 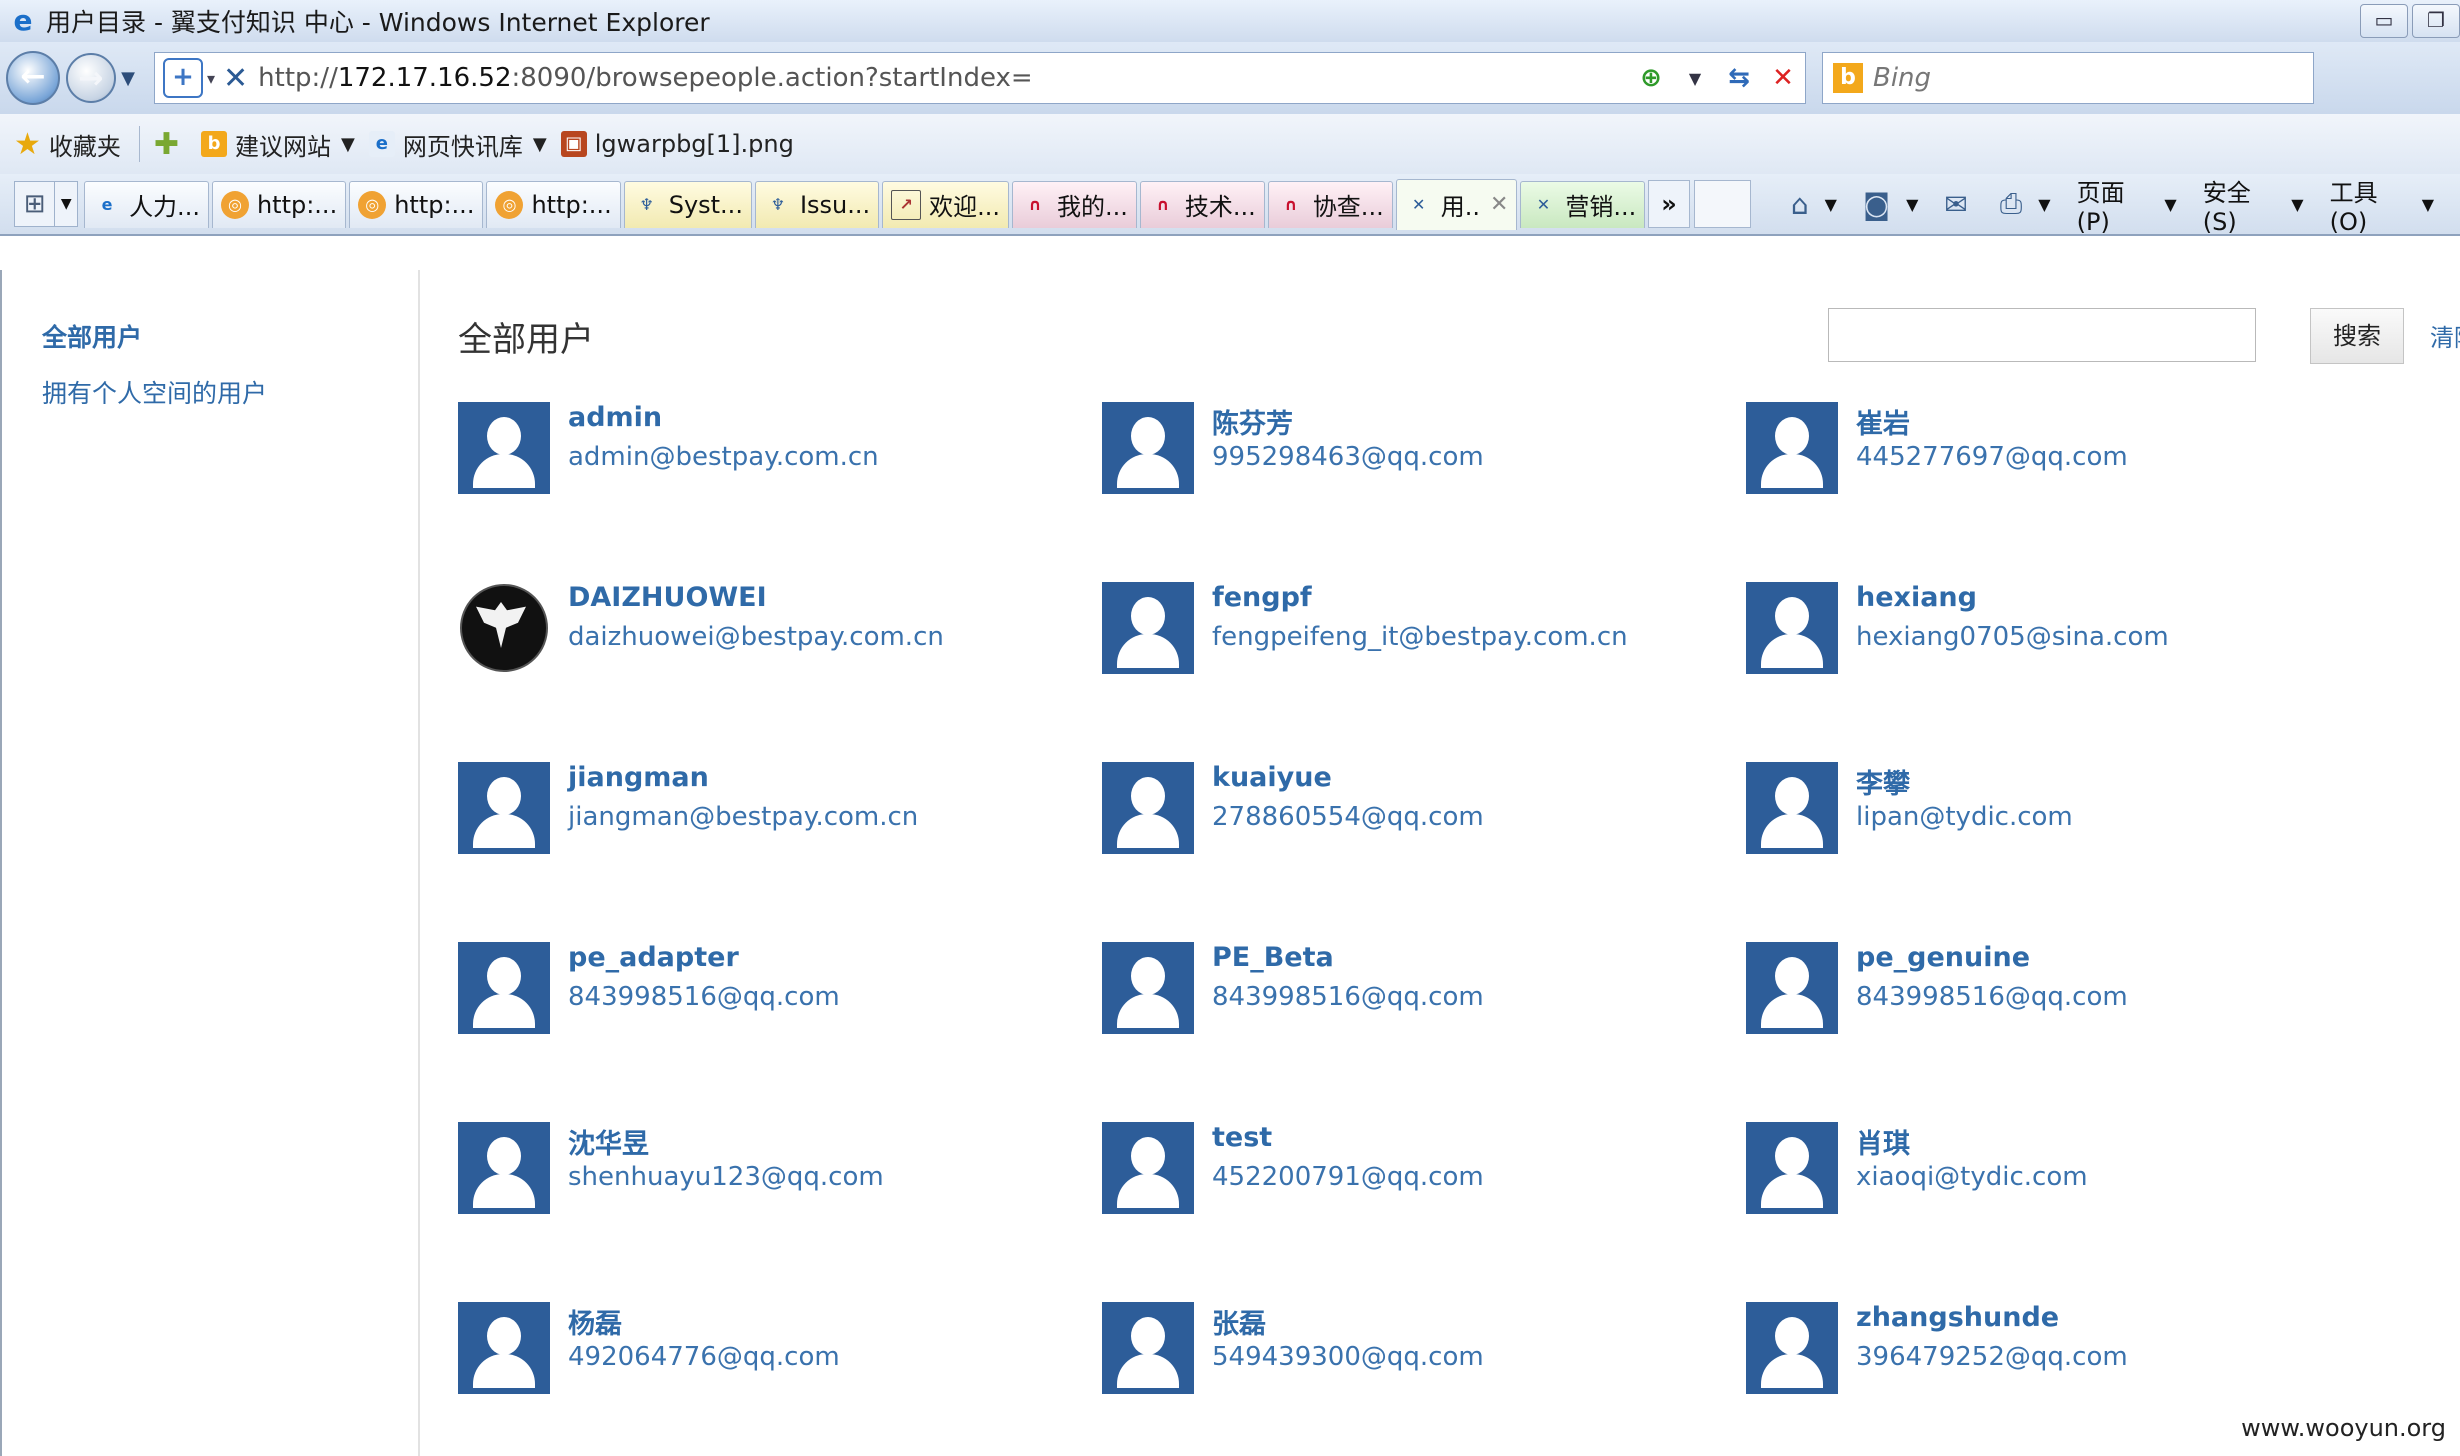 What do you see at coordinates (1272, 777) in the screenshot?
I see `user-name-link: kuaiyue` at bounding box center [1272, 777].